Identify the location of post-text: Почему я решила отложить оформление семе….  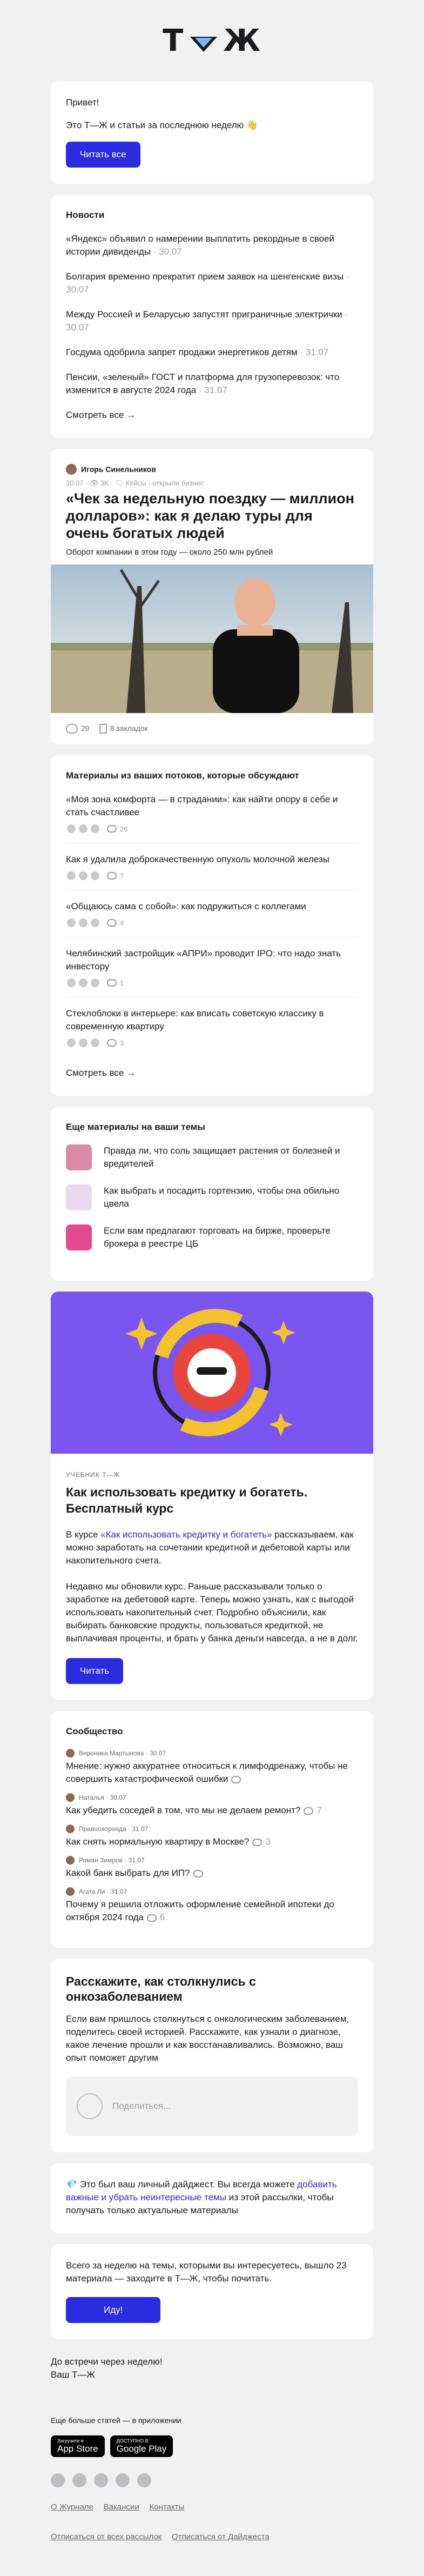
(200, 1910).